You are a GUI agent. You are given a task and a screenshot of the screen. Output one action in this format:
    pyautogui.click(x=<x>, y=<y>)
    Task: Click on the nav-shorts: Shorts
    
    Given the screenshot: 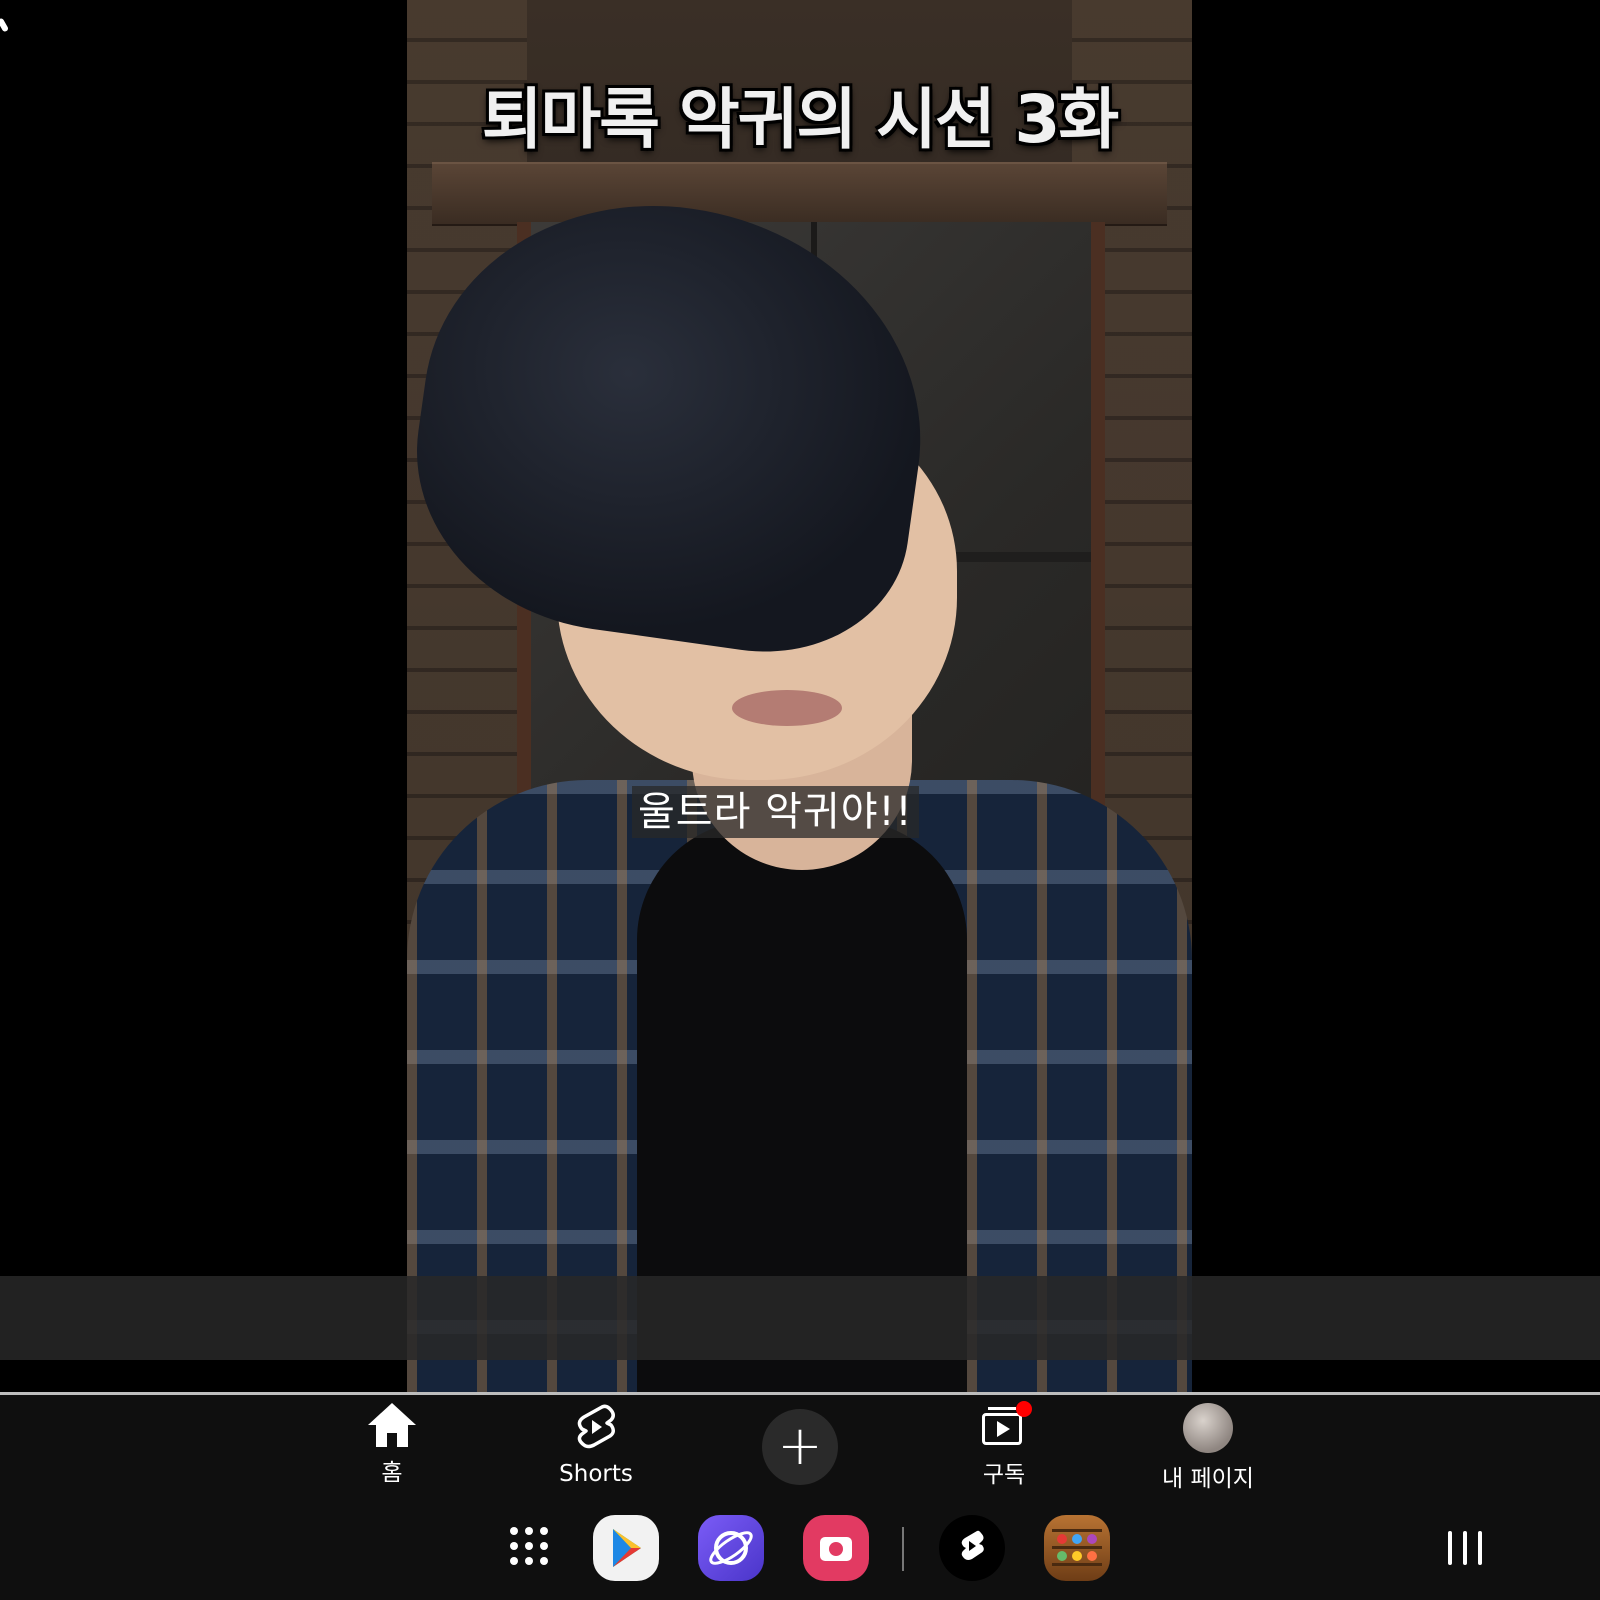 What is the action you would take?
    pyautogui.click(x=596, y=1445)
    